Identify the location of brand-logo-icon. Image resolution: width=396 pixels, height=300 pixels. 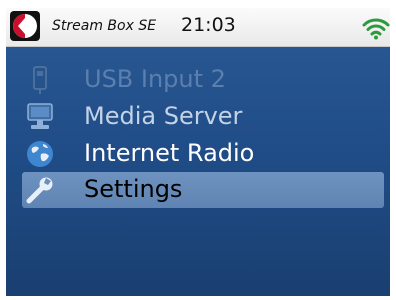
(25, 26).